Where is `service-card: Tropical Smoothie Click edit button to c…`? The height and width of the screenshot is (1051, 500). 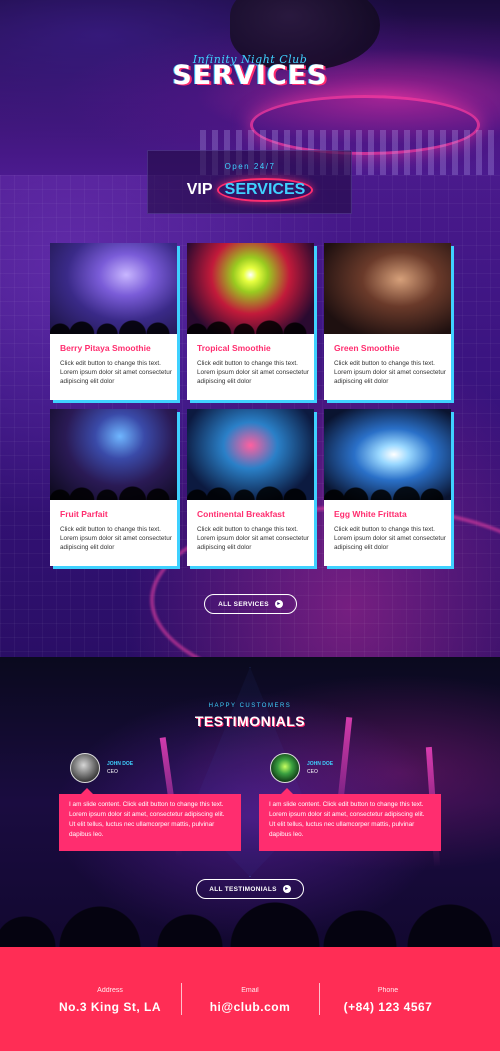
service-card: Tropical Smoothie Click edit button to c… is located at coordinates (250, 321).